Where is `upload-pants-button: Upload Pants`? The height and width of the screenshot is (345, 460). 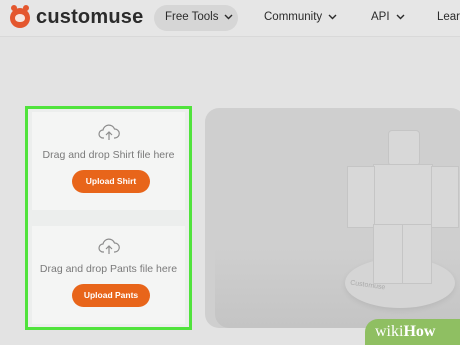
upload-pants-button: Upload Pants is located at coordinates (111, 295).